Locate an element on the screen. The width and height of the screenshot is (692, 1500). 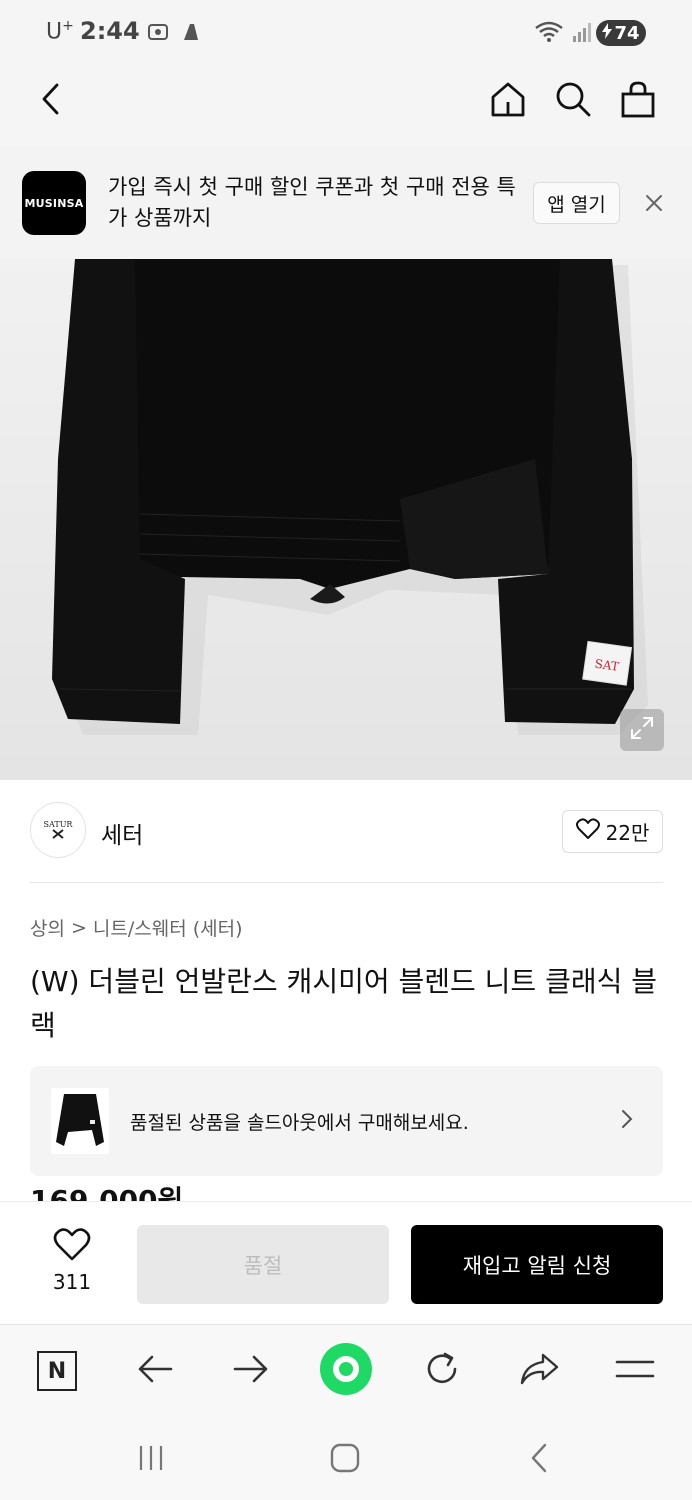
search-icon is located at coordinates (573, 101).